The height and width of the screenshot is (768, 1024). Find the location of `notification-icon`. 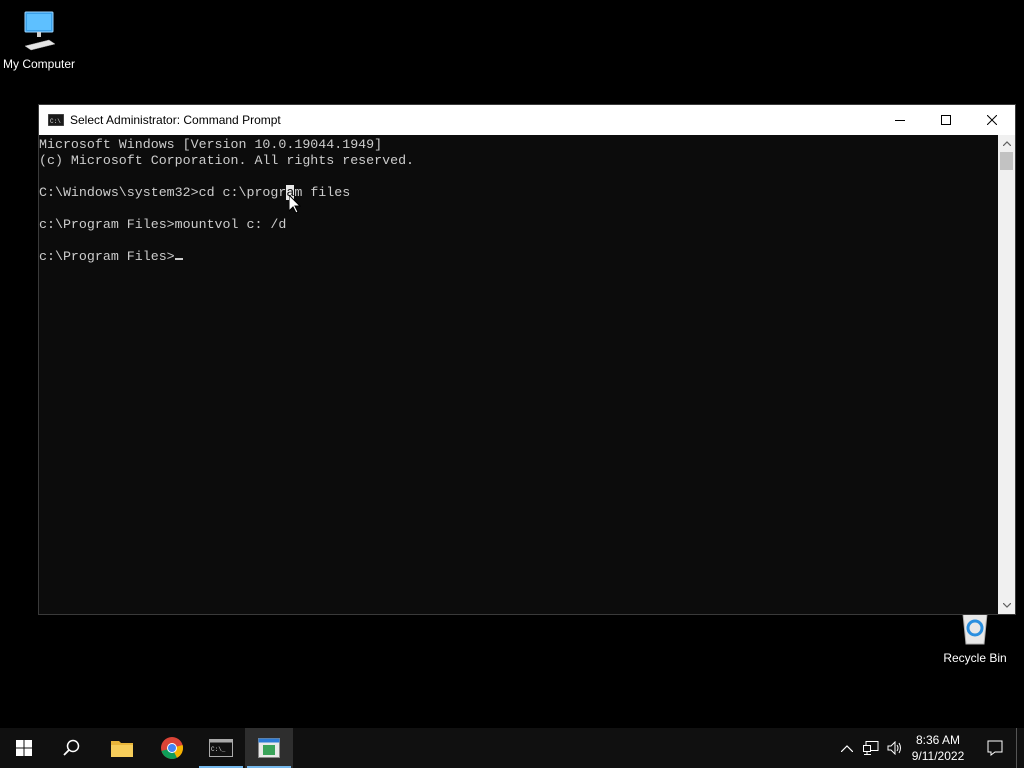

notification-icon is located at coordinates (995, 748).